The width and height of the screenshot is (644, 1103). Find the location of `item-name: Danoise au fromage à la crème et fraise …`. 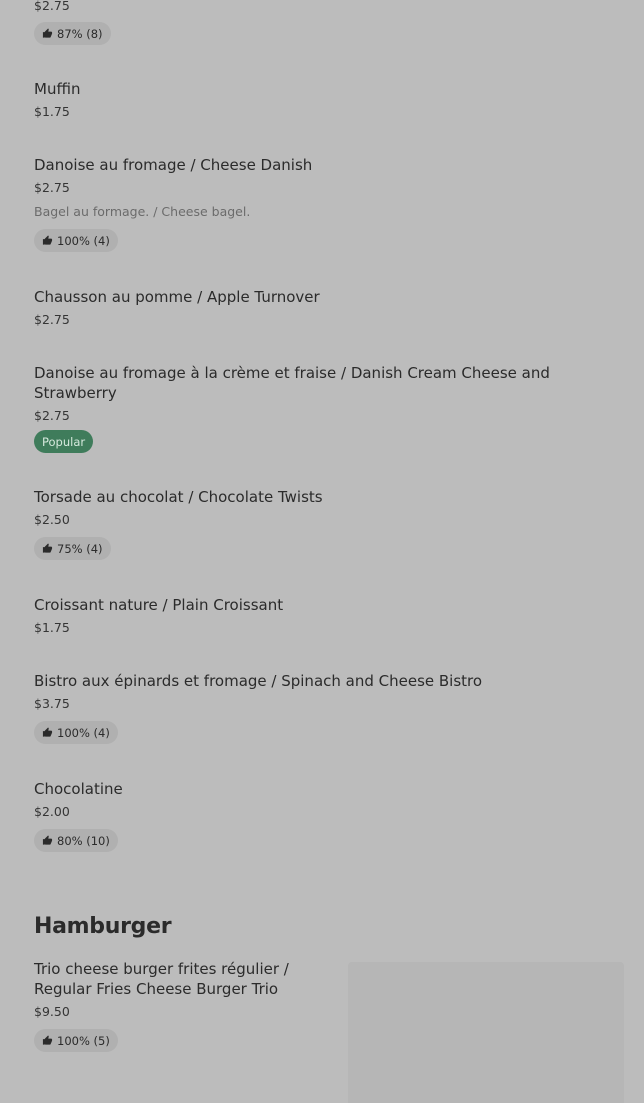

item-name: Danoise au fromage à la crème et fraise … is located at coordinates (292, 383).